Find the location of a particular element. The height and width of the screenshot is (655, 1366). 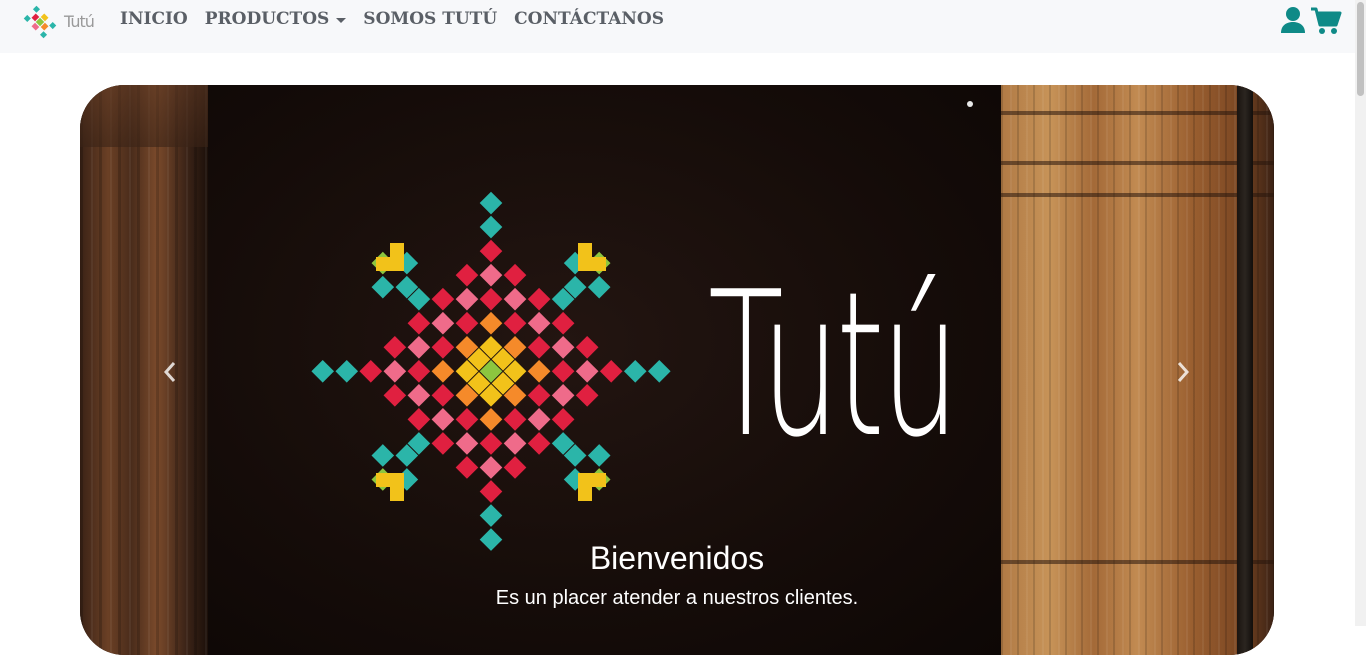

nav-link-contactanos-label: CONTÁCTANOS is located at coordinates (589, 19).